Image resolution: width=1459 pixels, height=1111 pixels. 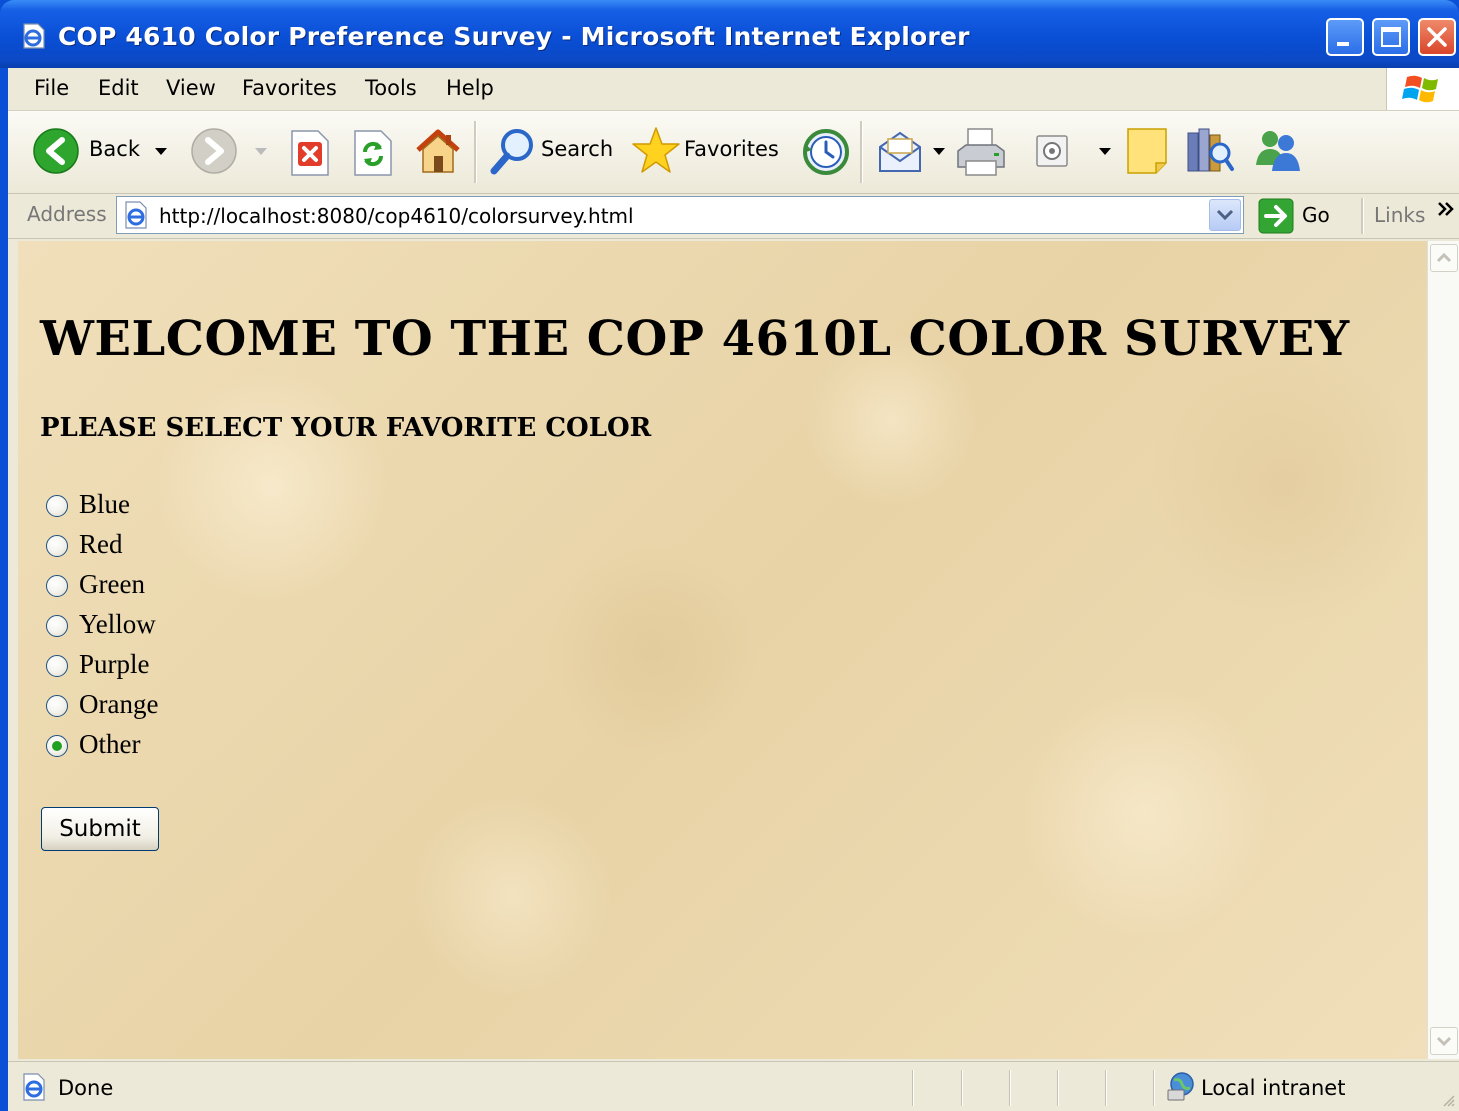 I want to click on search-button: Search, so click(x=554, y=152).